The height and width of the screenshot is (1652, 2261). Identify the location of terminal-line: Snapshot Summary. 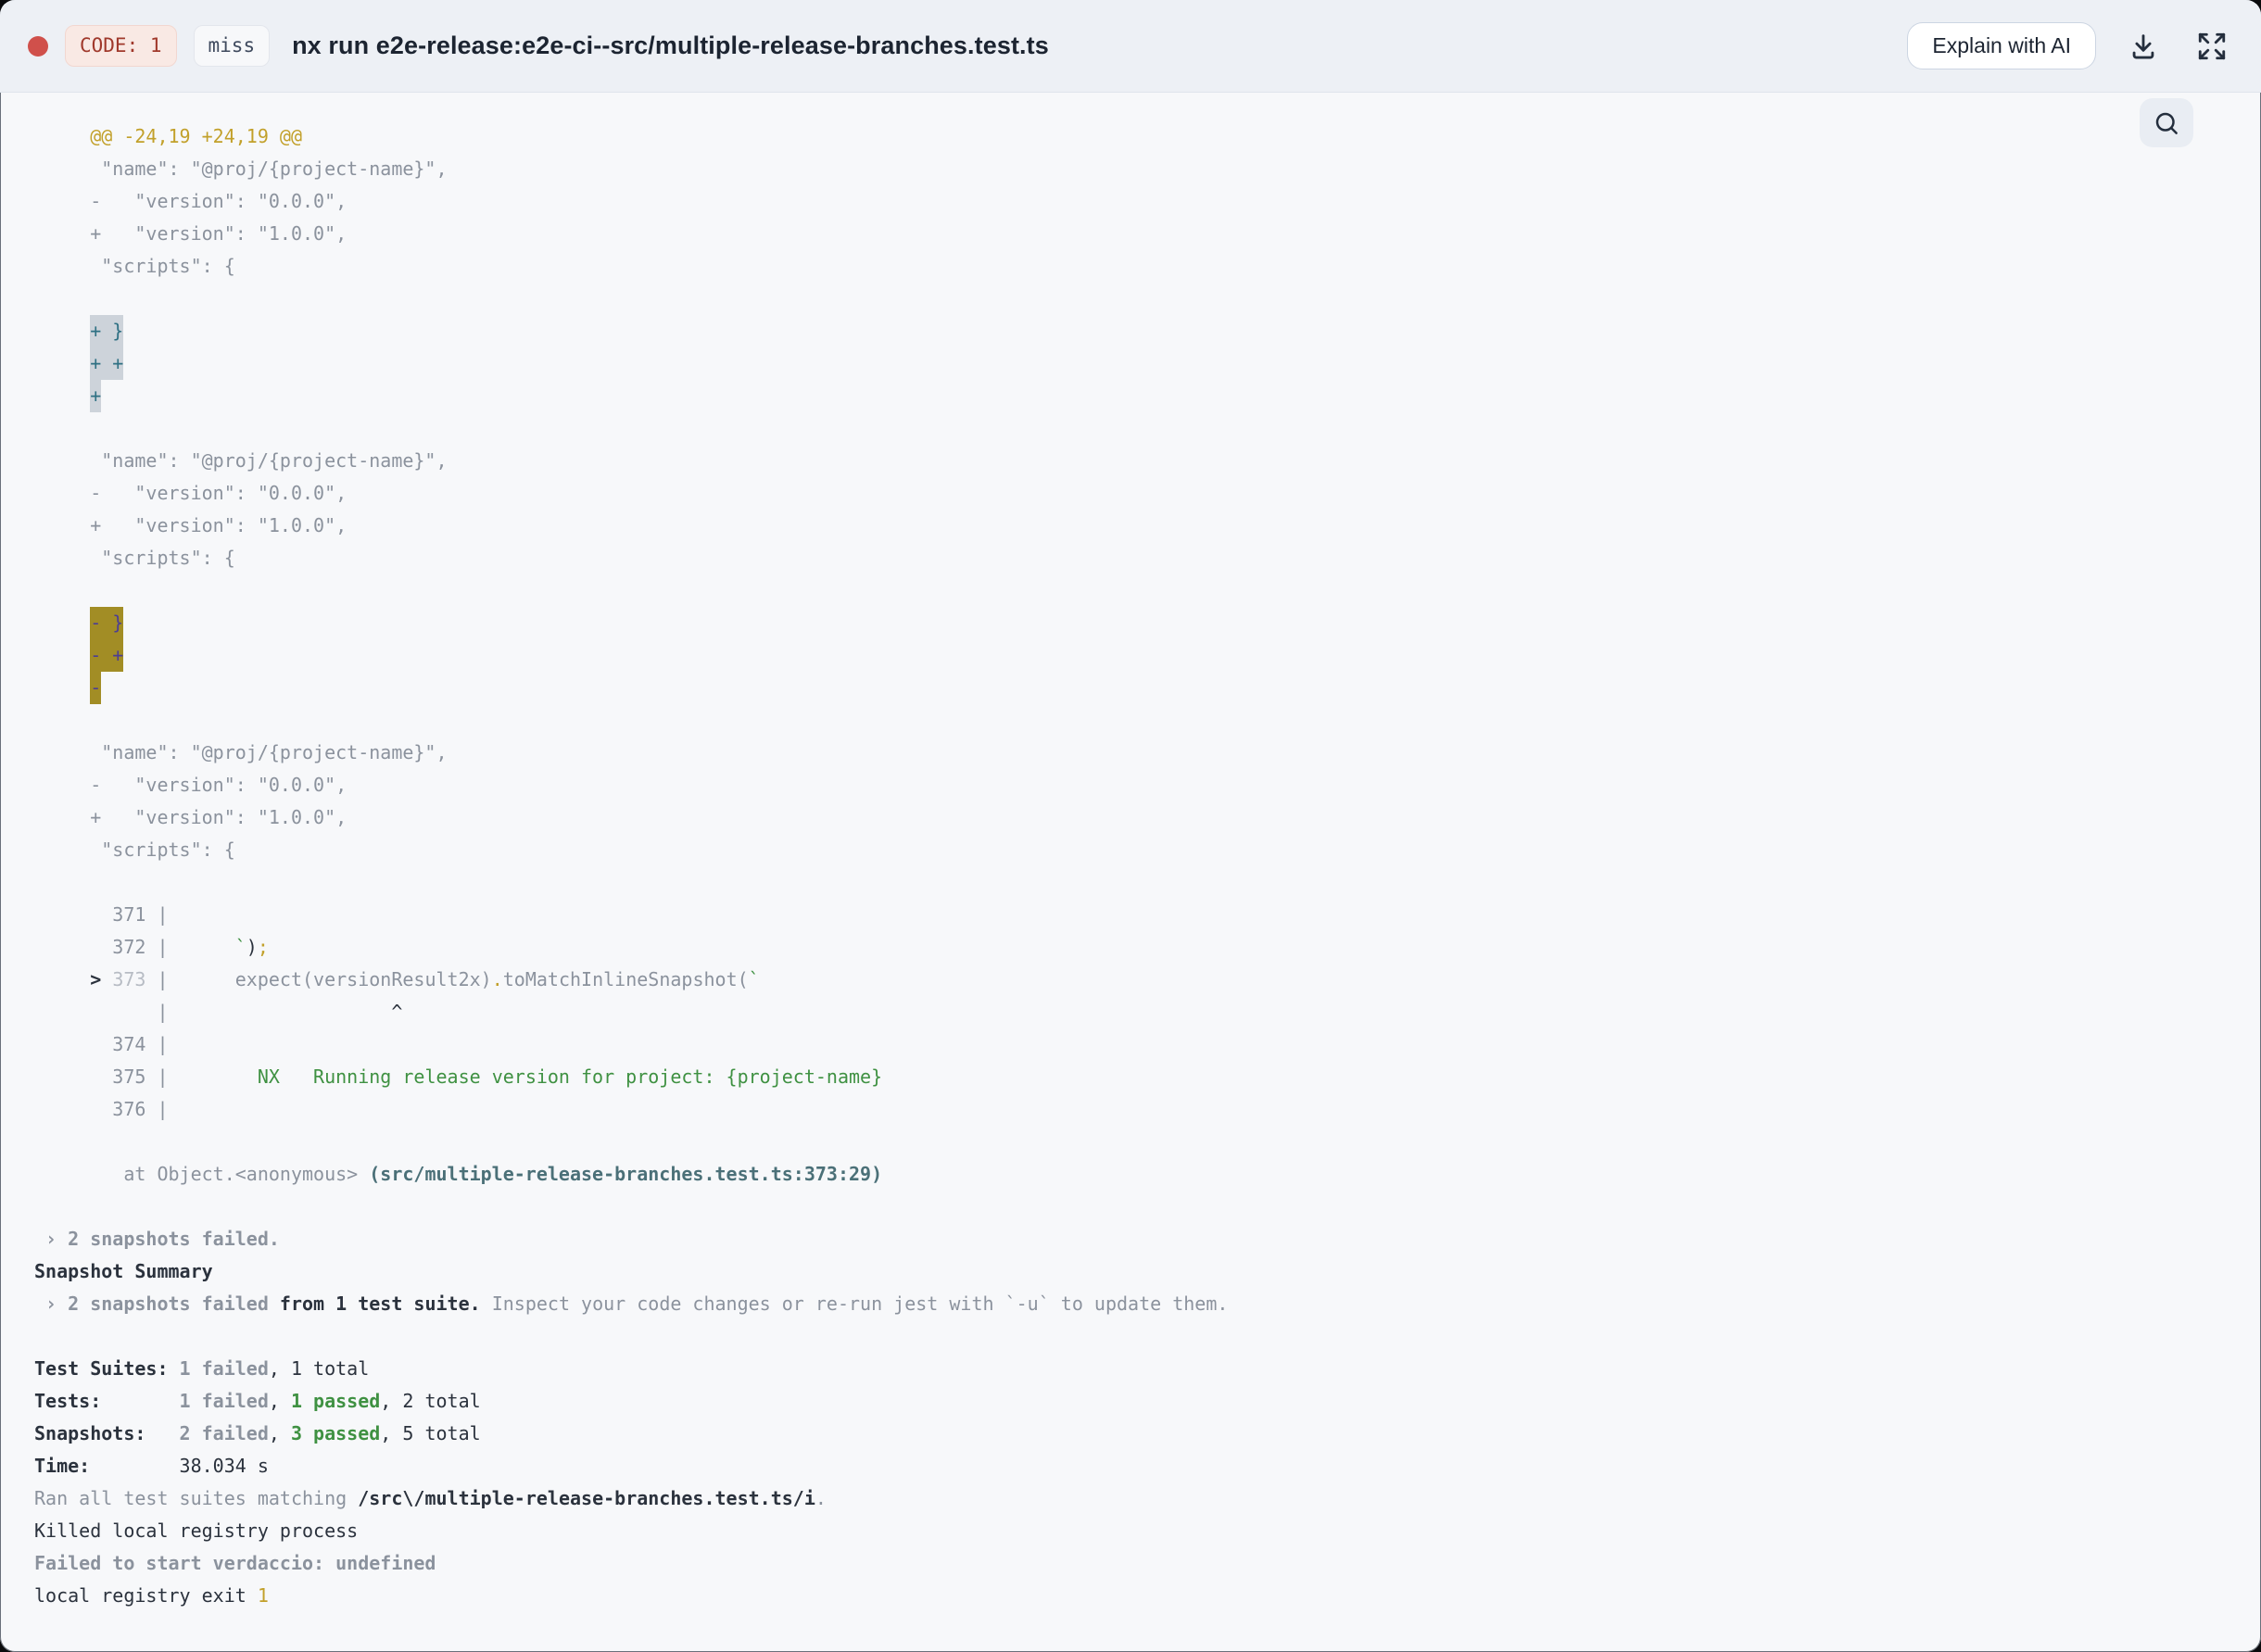
(123, 1271).